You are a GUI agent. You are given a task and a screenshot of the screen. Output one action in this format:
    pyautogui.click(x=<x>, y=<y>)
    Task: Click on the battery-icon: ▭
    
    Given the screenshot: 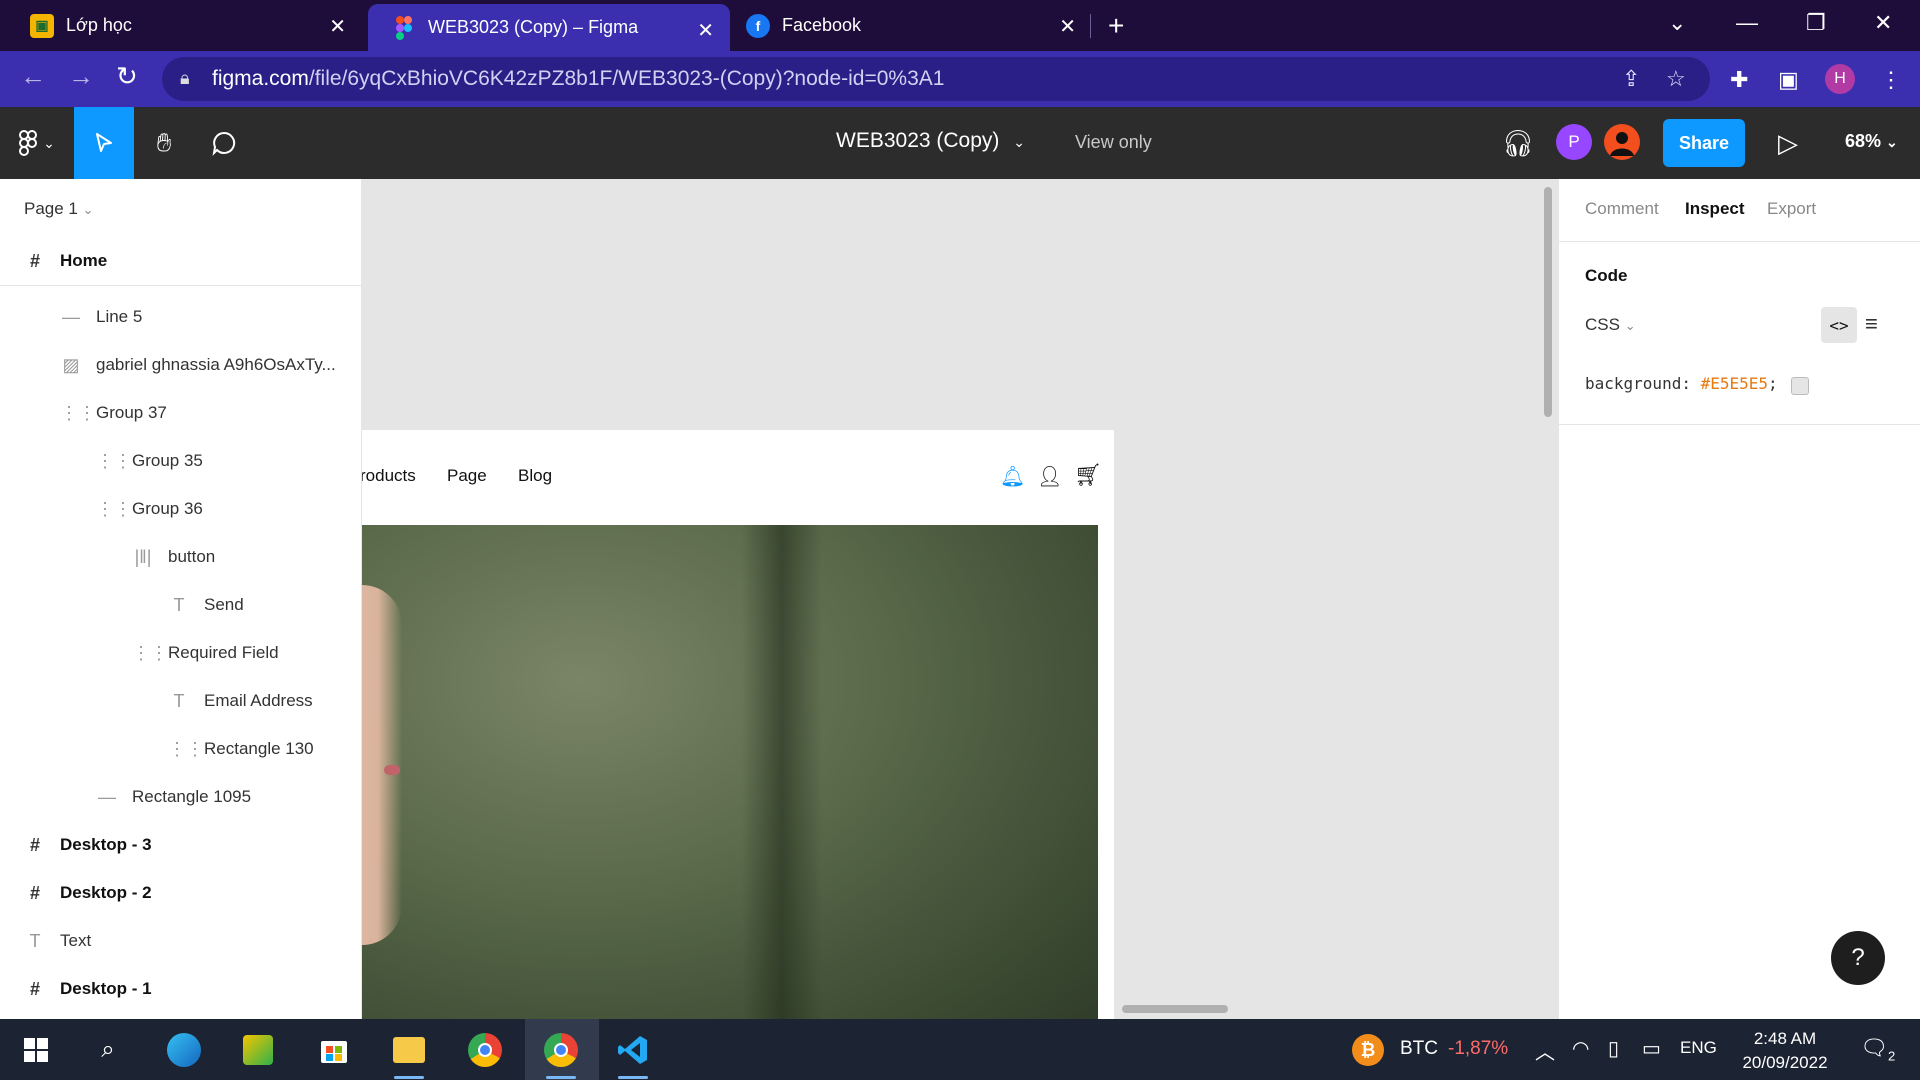 What is the action you would take?
    pyautogui.click(x=1651, y=1048)
    